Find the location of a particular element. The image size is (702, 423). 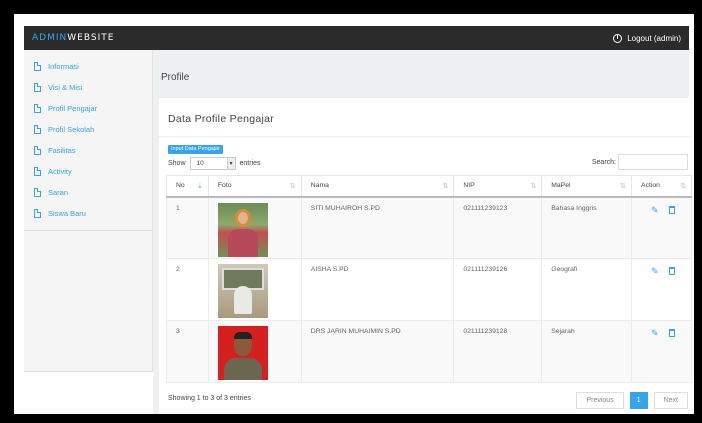

table-info: Showing 1 to 3 of 3 entries is located at coordinates (209, 398).